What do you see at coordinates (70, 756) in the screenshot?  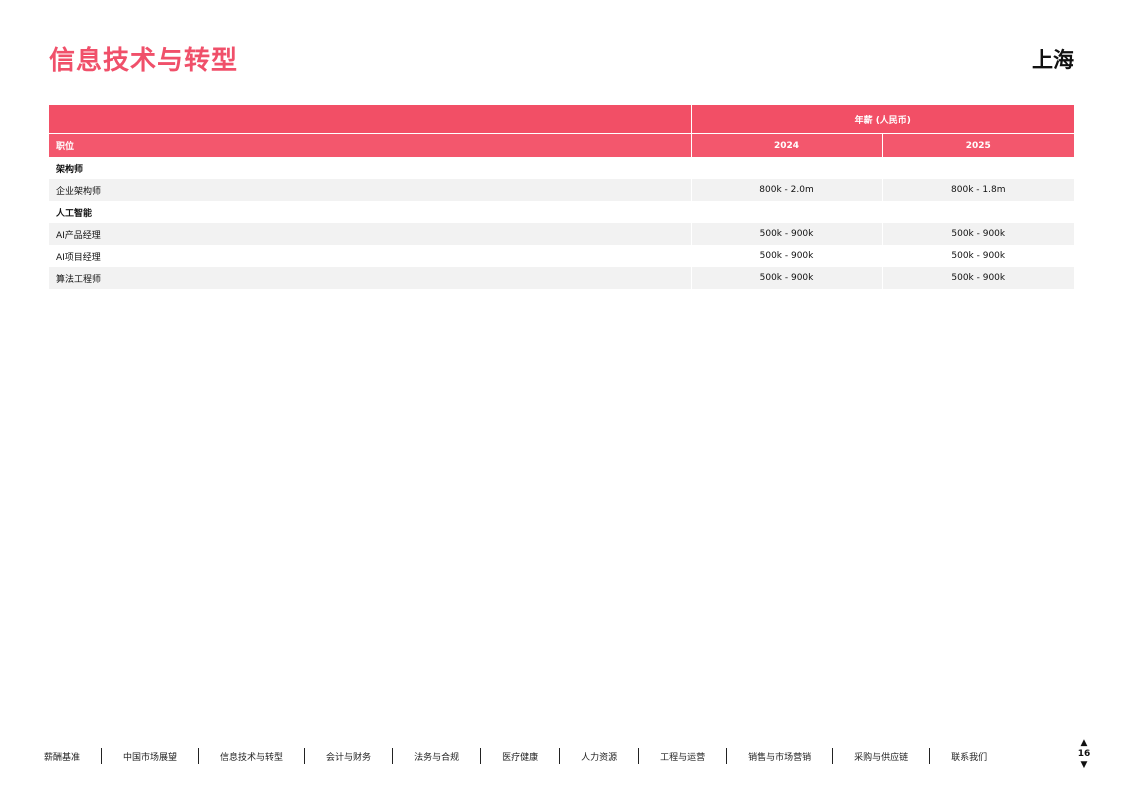 I see `footer-link-salary-benchmark: 薪酬基准` at bounding box center [70, 756].